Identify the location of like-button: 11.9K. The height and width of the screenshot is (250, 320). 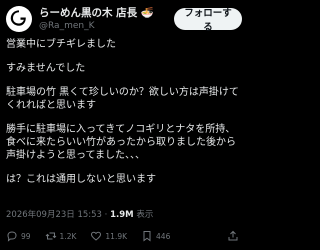
(108, 236).